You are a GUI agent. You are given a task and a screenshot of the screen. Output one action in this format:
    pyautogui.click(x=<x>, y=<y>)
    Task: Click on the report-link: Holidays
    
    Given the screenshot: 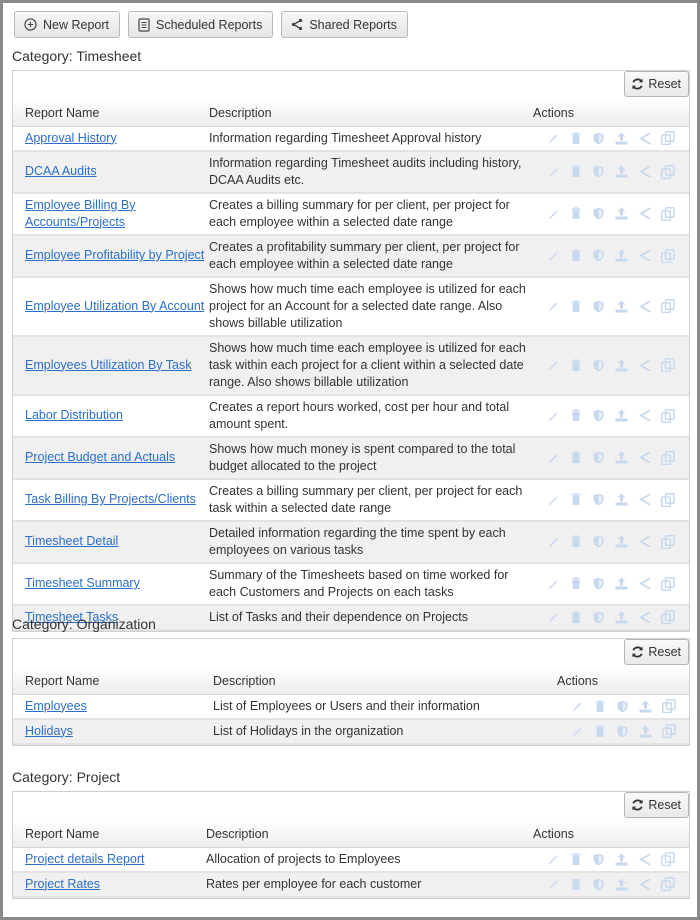 What is the action you would take?
    pyautogui.click(x=49, y=731)
    